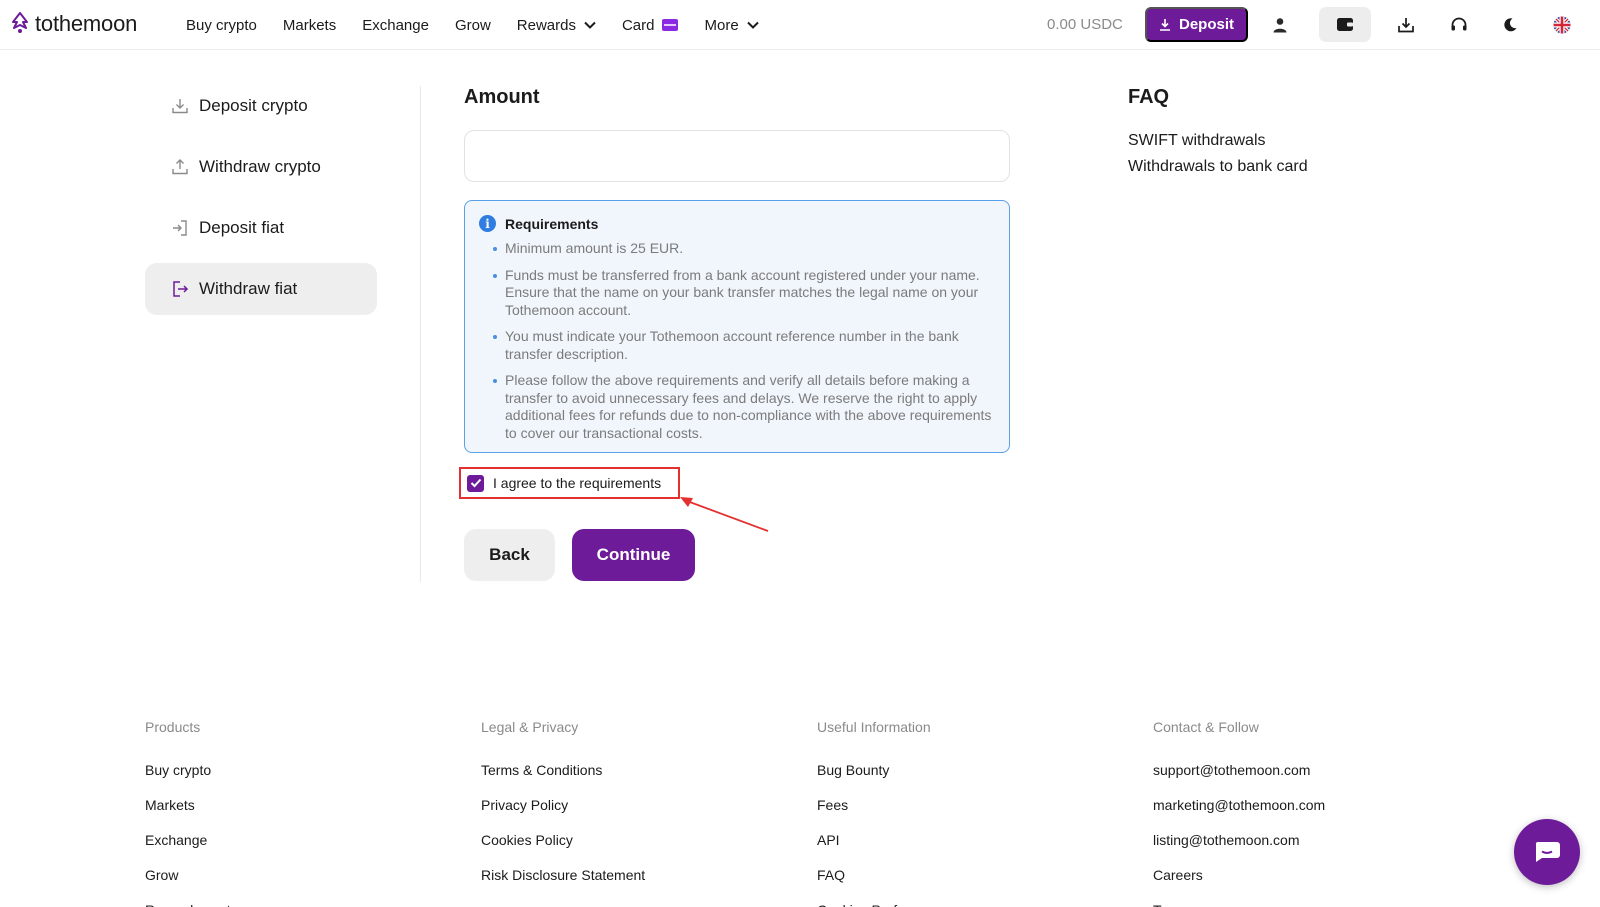 The image size is (1600, 907). I want to click on nav-label: Card, so click(638, 25).